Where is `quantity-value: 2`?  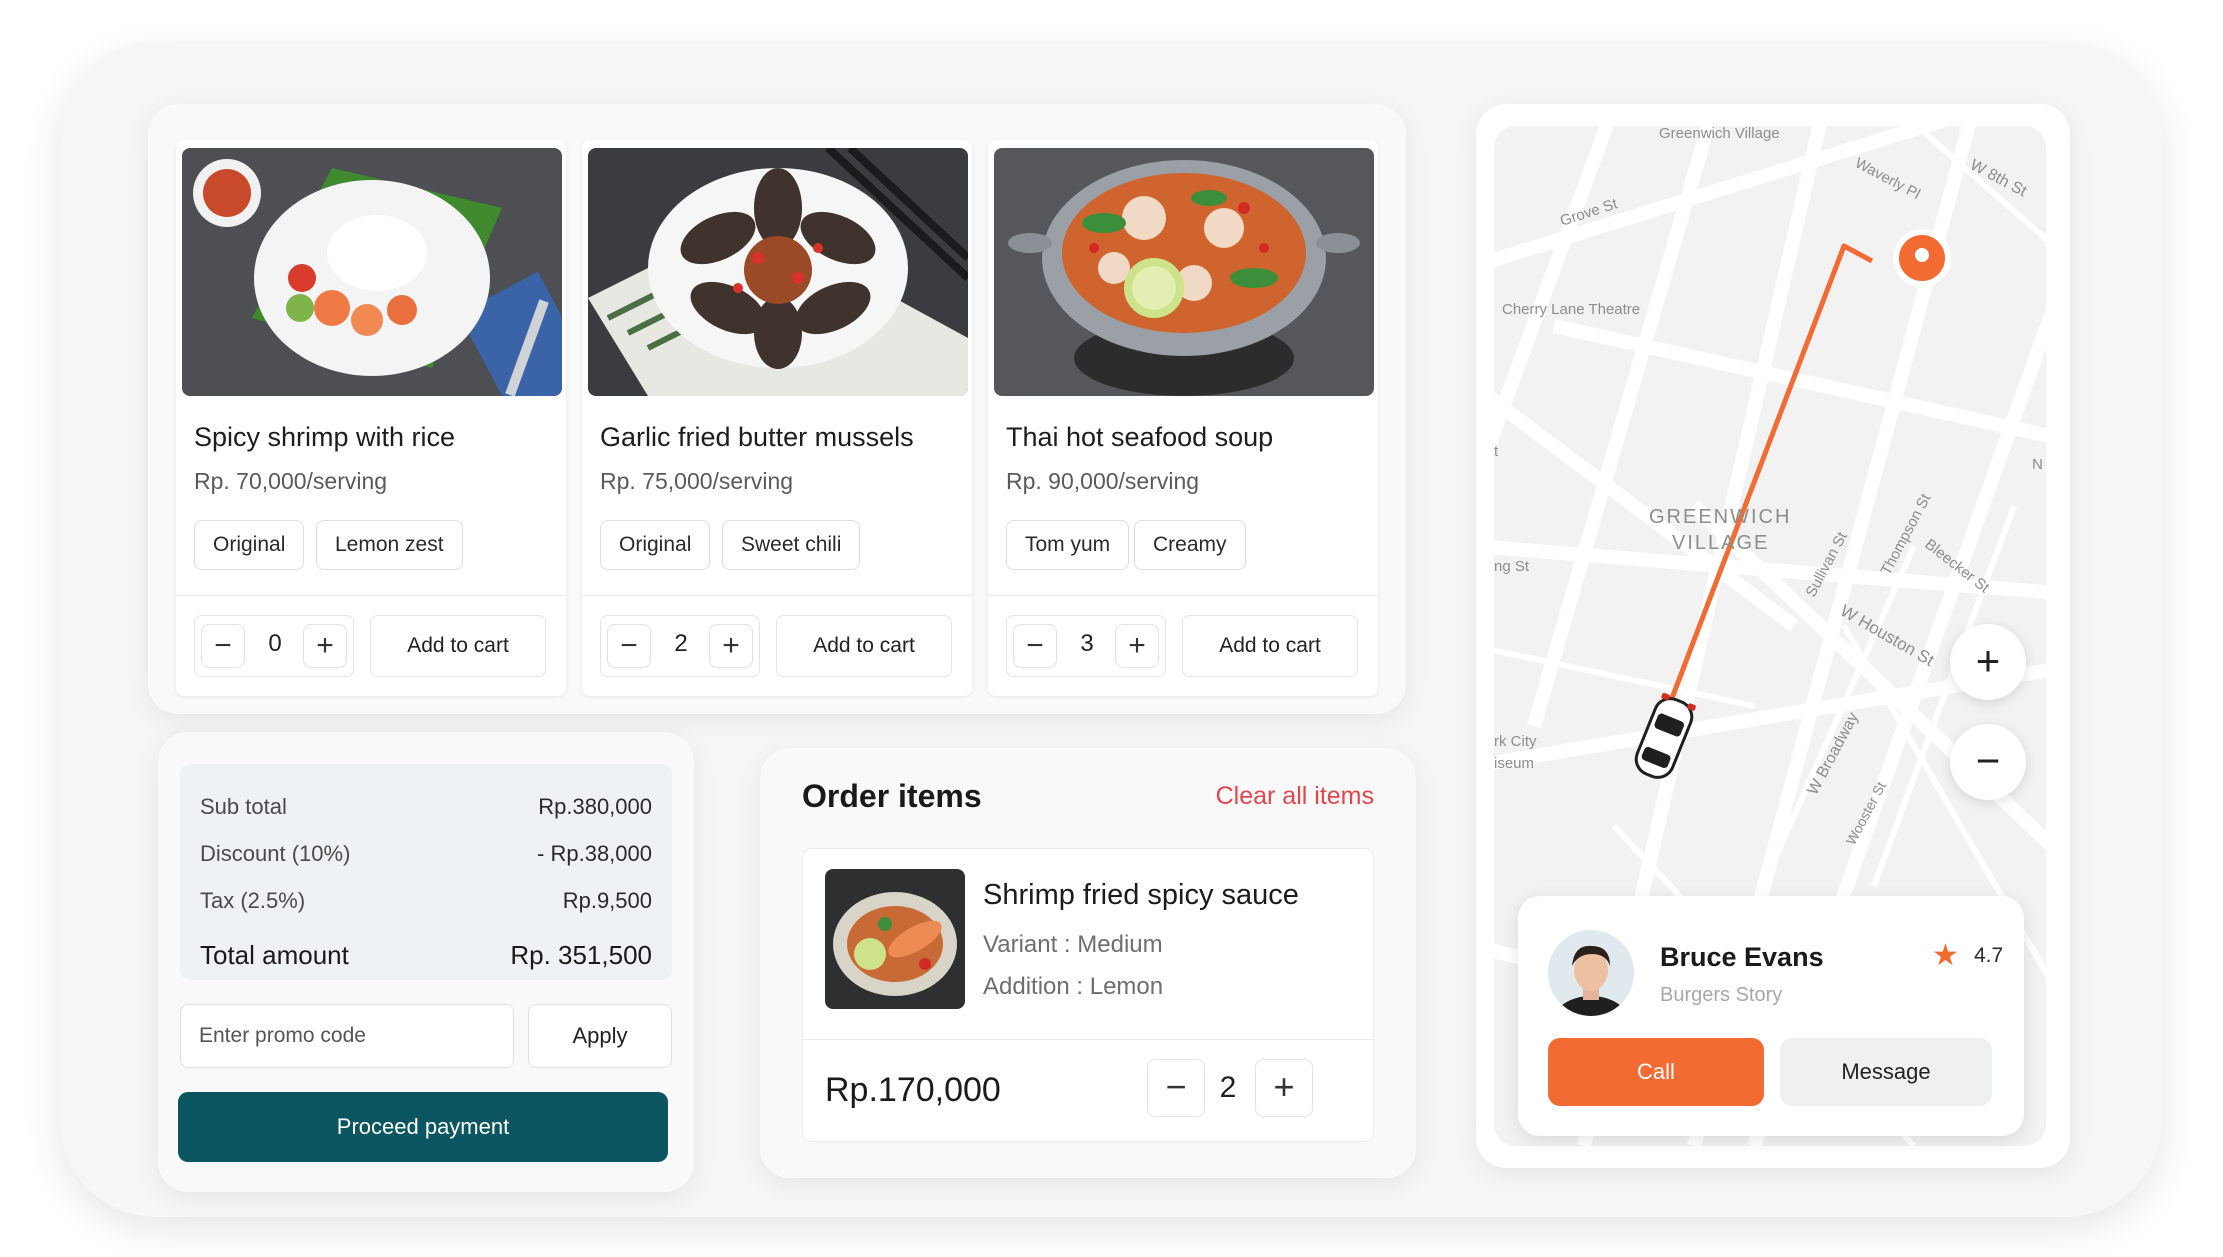
quantity-value: 2 is located at coordinates (681, 643).